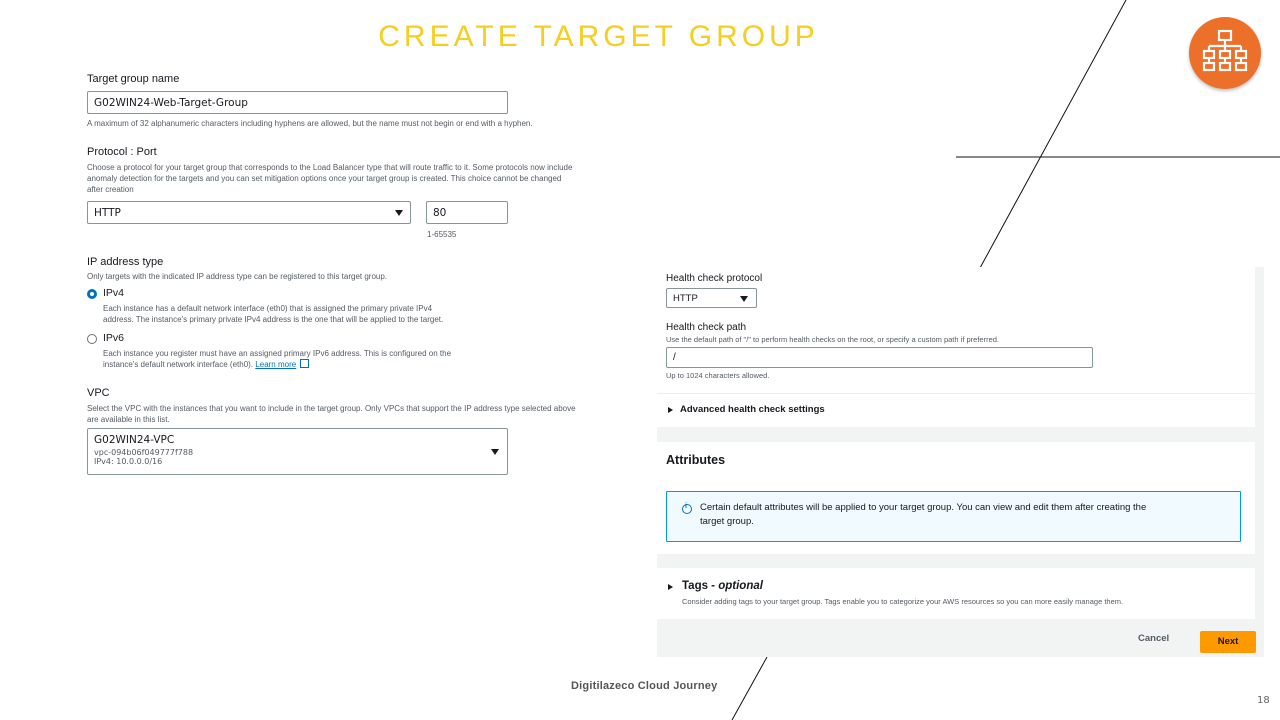  Describe the element at coordinates (442, 234) in the screenshot. I see `port-range-hint: 1-65535` at that location.